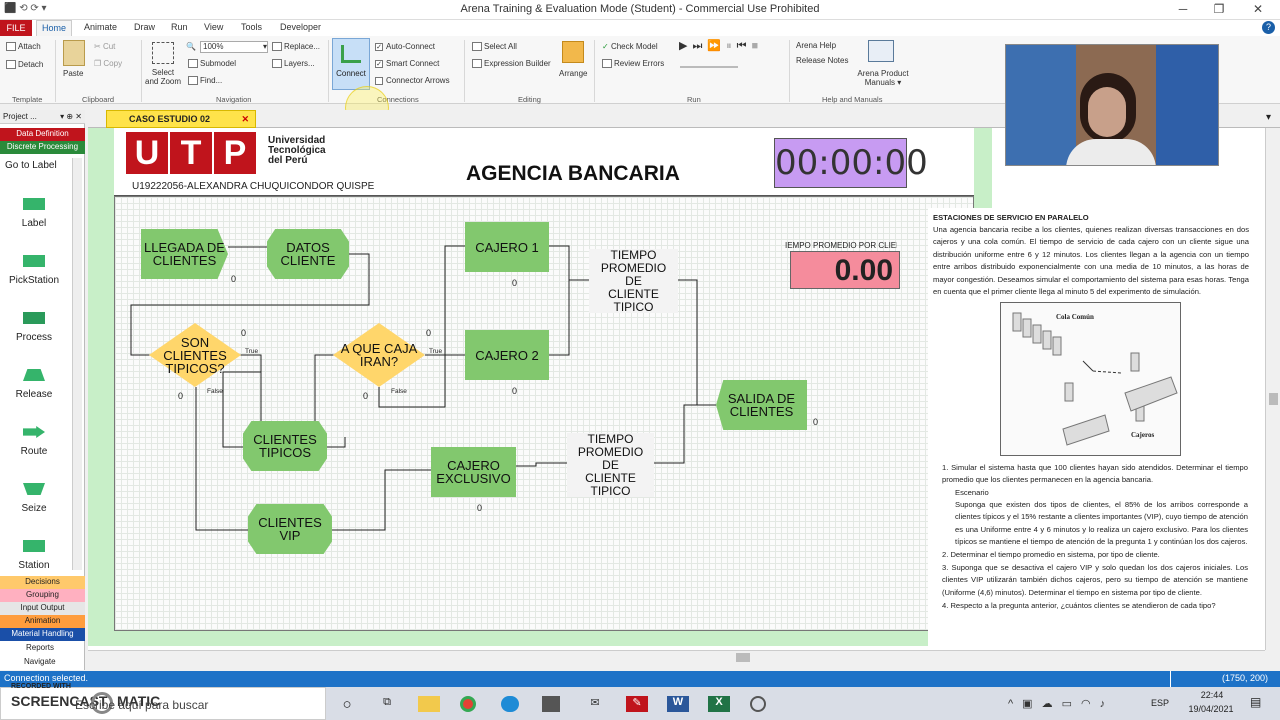  What do you see at coordinates (1090, 704) in the screenshot?
I see `tray-network-icon: ◠` at bounding box center [1090, 704].